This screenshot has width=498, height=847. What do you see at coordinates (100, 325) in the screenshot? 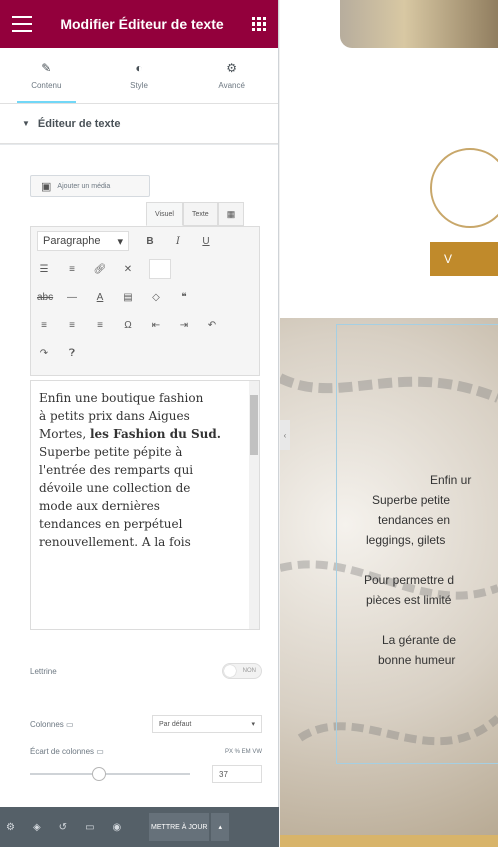
I see `align-right-icon: ≡` at bounding box center [100, 325].